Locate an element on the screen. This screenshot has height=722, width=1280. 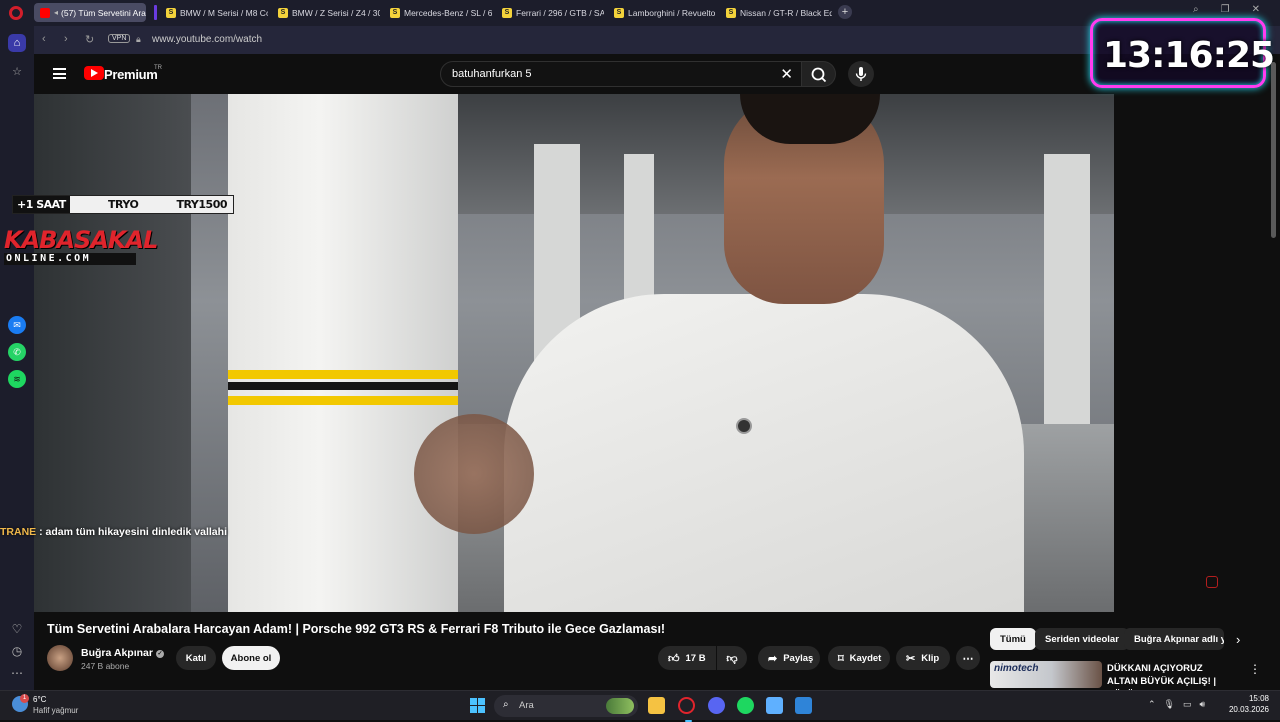
lapel-mic is located at coordinates (744, 426).